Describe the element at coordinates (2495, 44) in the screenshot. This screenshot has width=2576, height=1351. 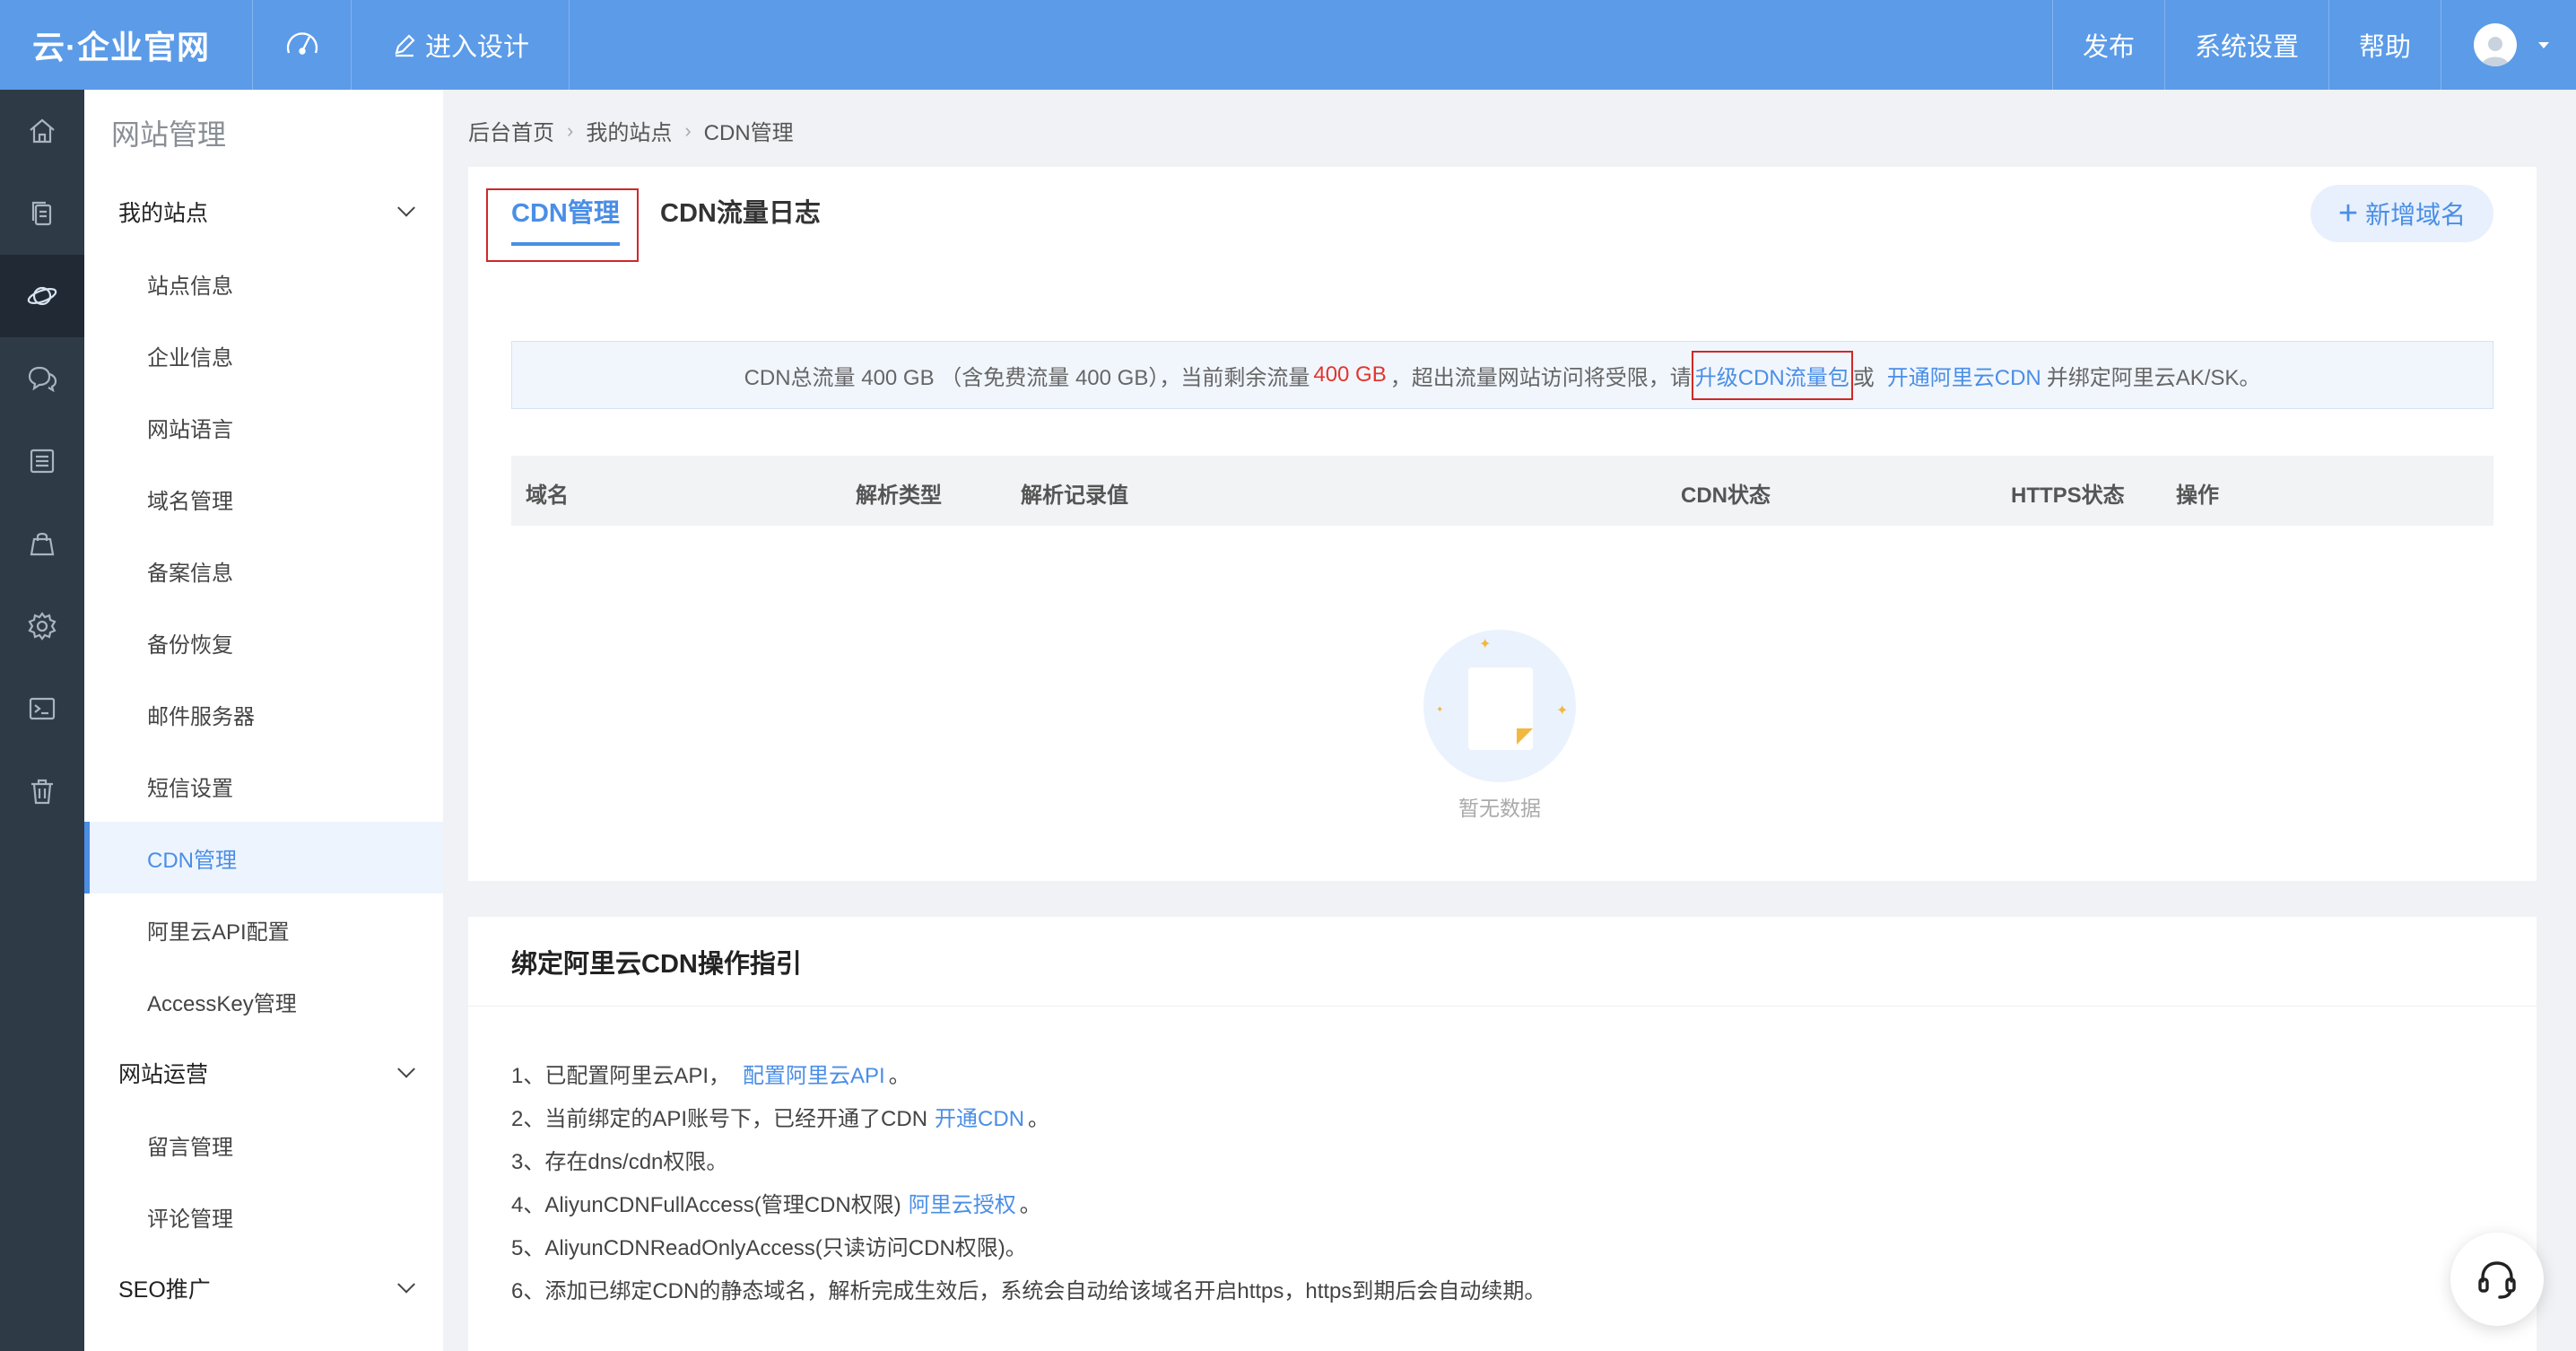
I see `avatar` at that location.